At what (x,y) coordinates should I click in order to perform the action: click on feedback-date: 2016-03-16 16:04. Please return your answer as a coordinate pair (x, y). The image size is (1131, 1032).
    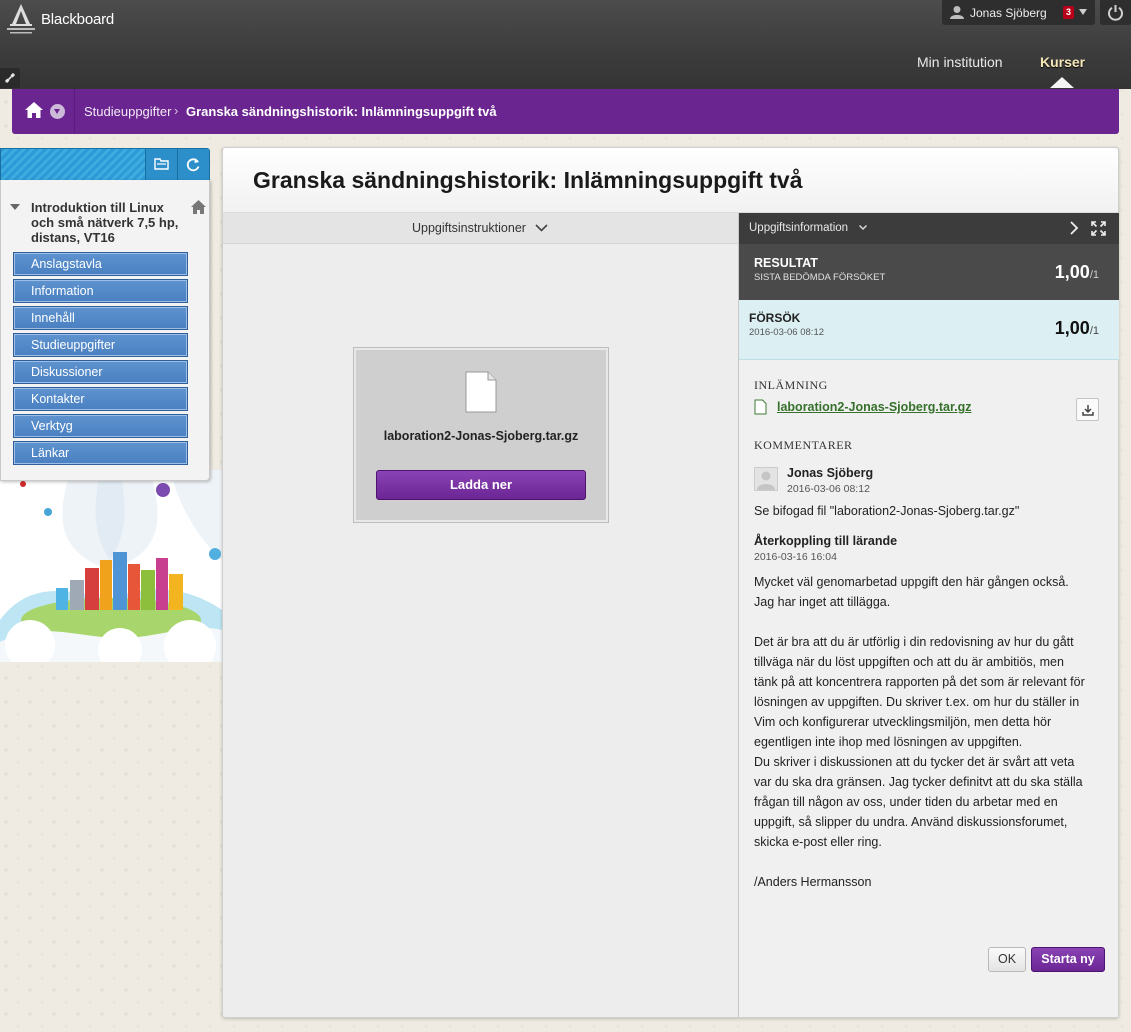
    Looking at the image, I should click on (795, 557).